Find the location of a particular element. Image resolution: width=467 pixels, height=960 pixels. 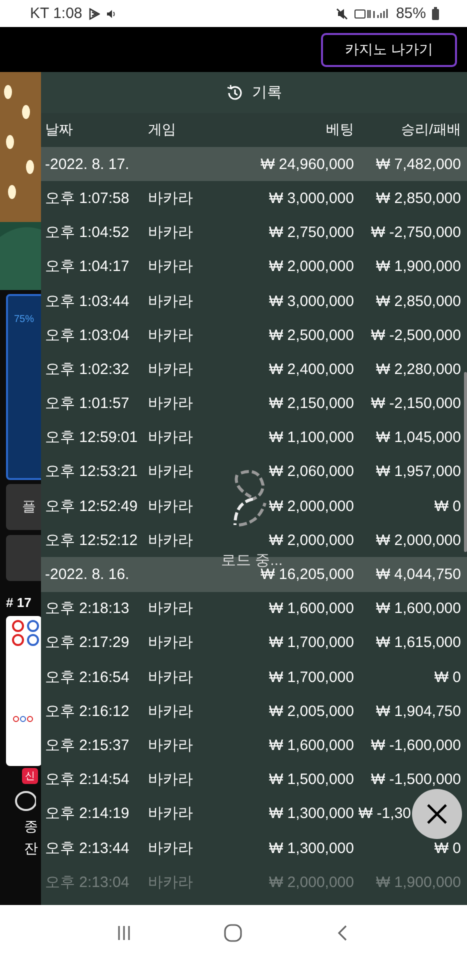

bet-cell-text: ₩ 2,005,000 is located at coordinates (311, 711).